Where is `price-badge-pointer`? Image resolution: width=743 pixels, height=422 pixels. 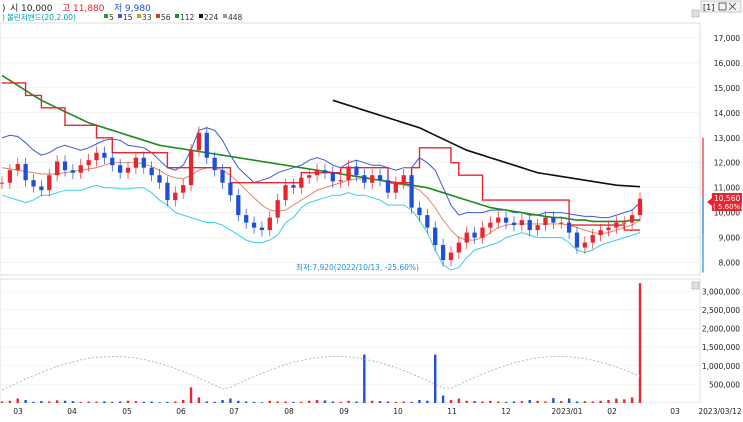
price-badge-pointer is located at coordinates (709, 202).